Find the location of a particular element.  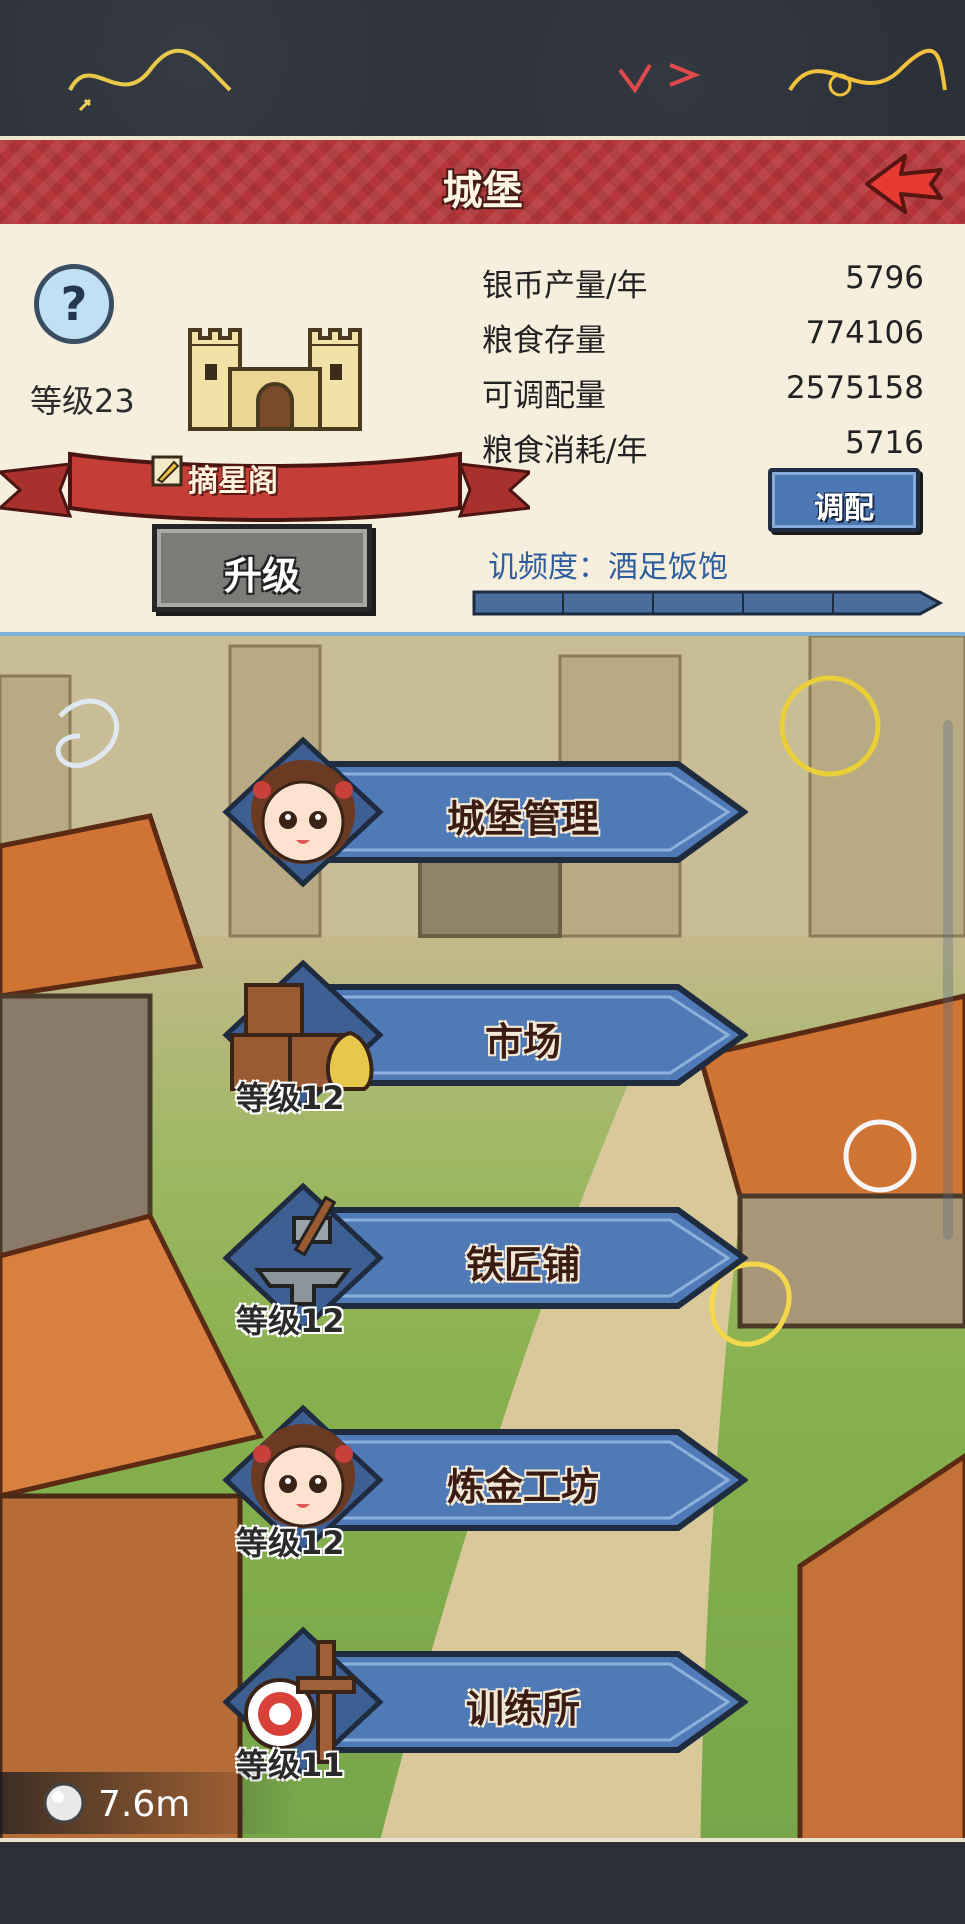

menu-label: 市场 is located at coordinates (522, 1042).